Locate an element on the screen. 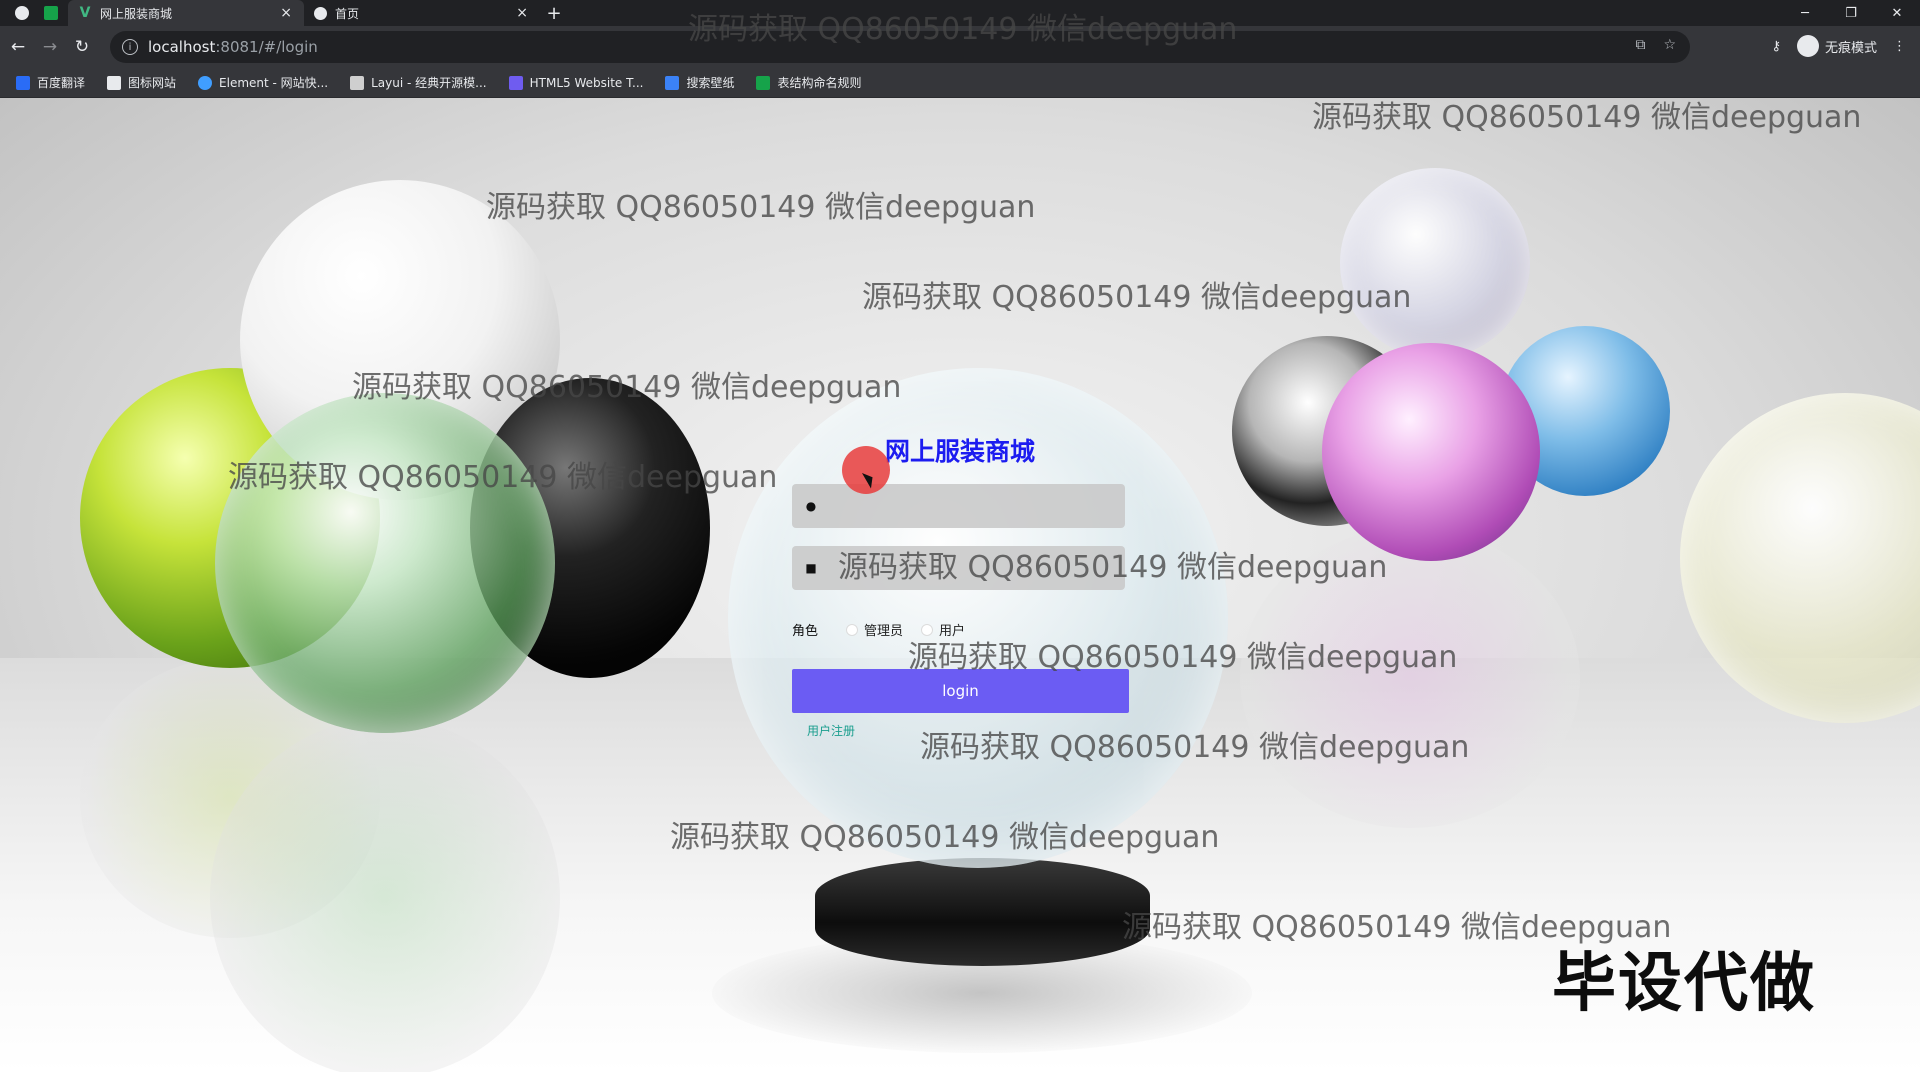 This screenshot has width=1920, height=1072. bookmark-item: 表结构命名规则 is located at coordinates (808, 83).